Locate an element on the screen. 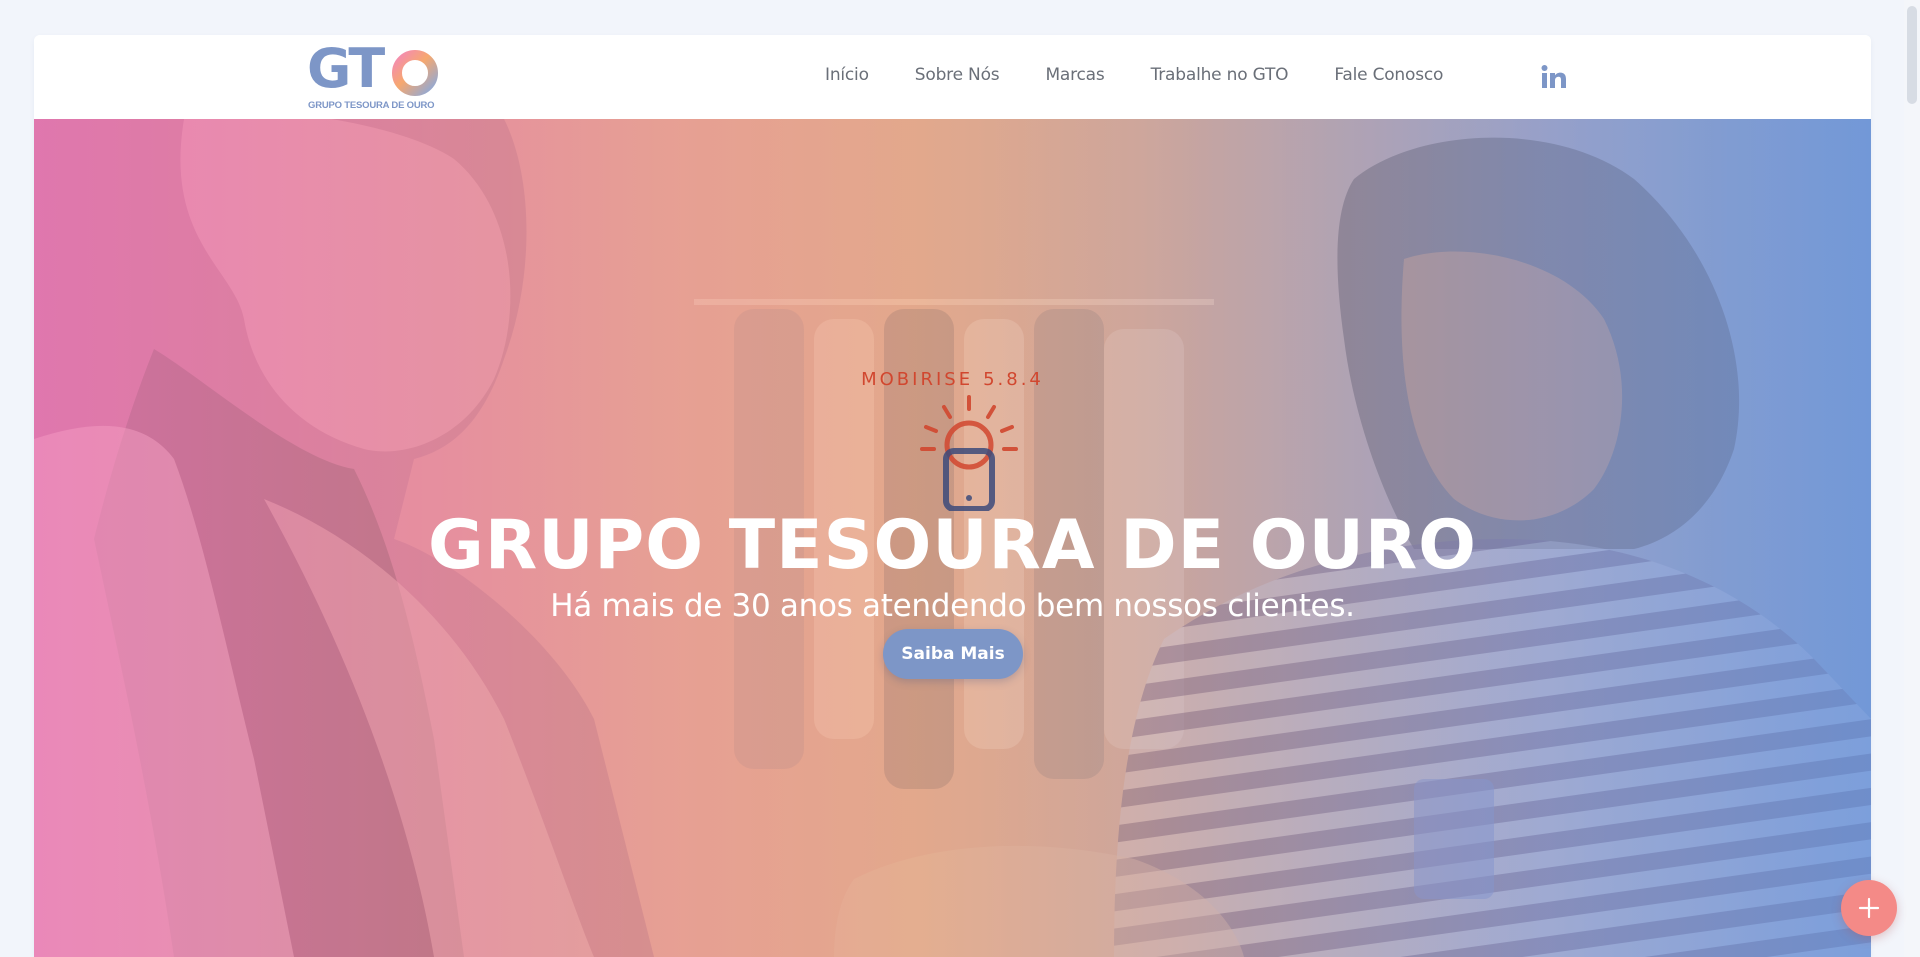 This screenshot has width=1920, height=957. linkedin-icon is located at coordinates (1554, 77).